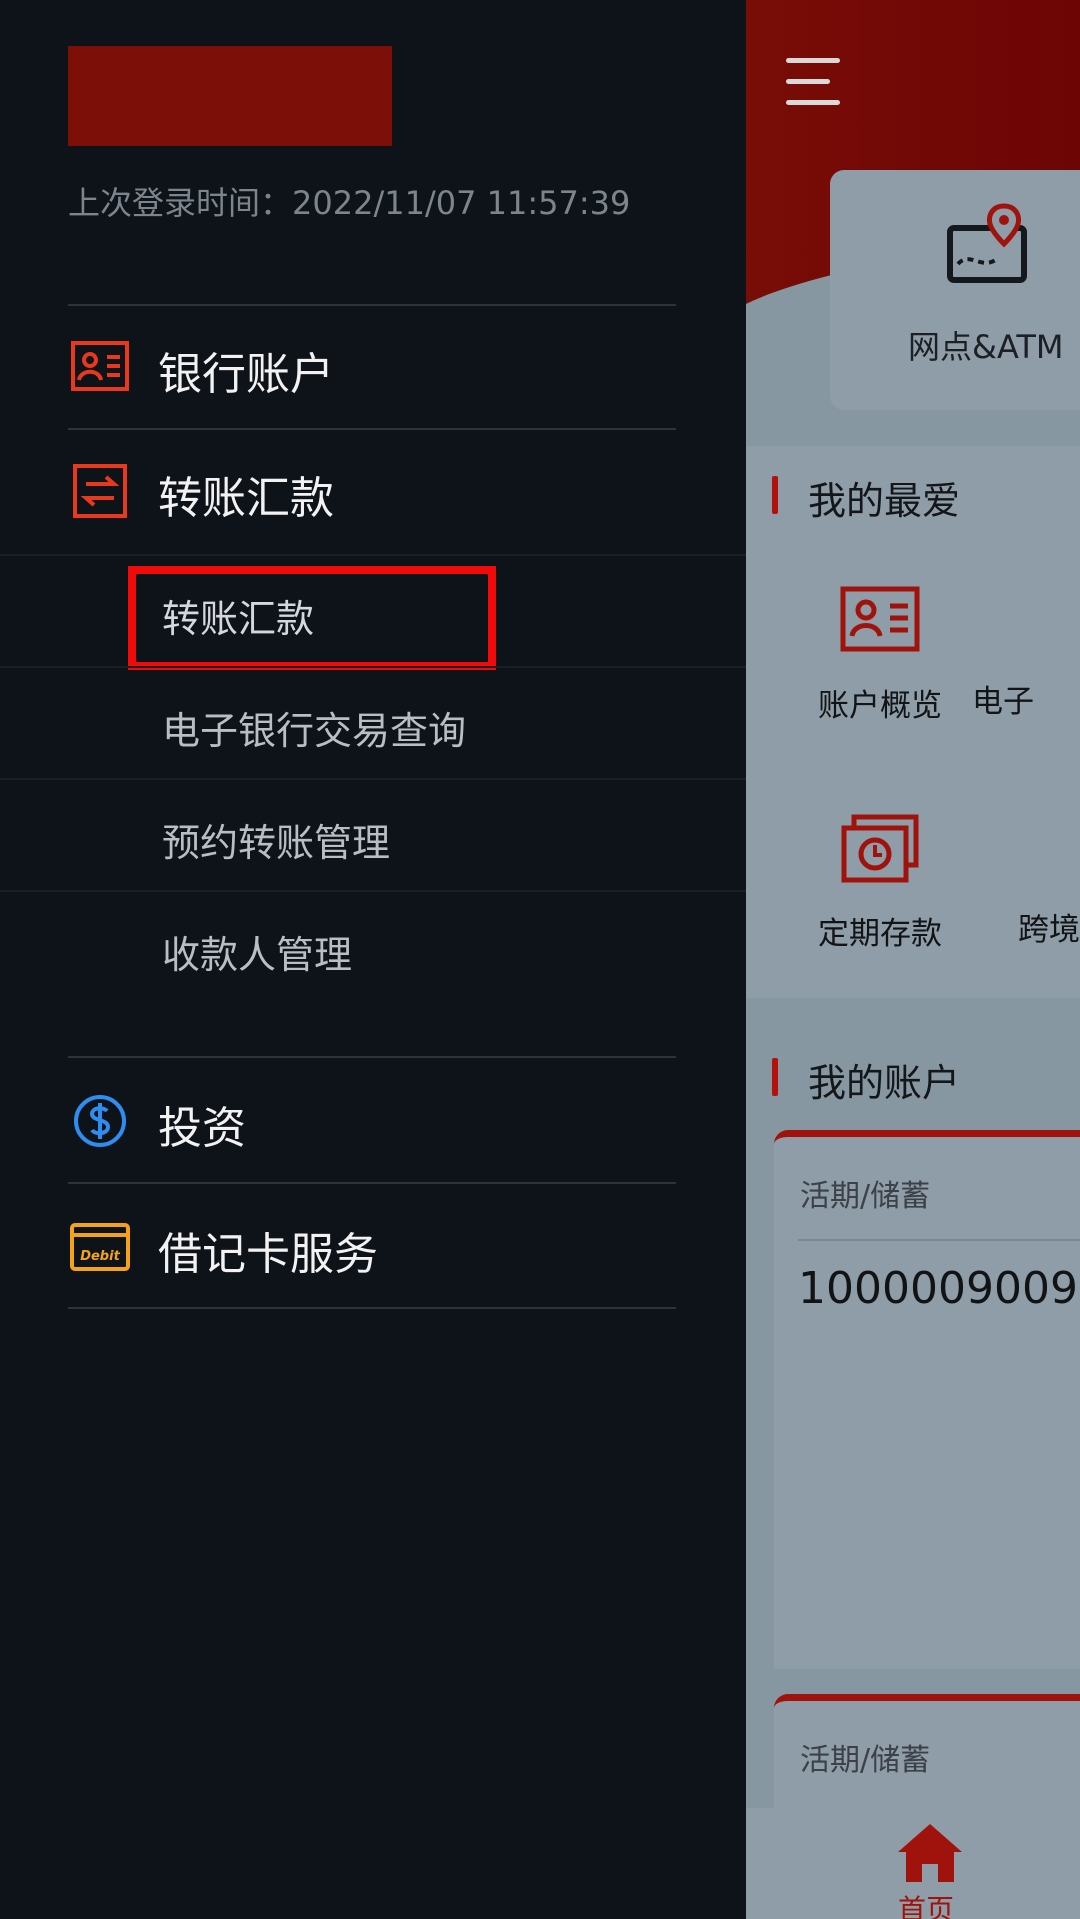 This screenshot has width=1080, height=1919. I want to click on submenu-ebank-query: 电子银行交易查询, so click(373, 723).